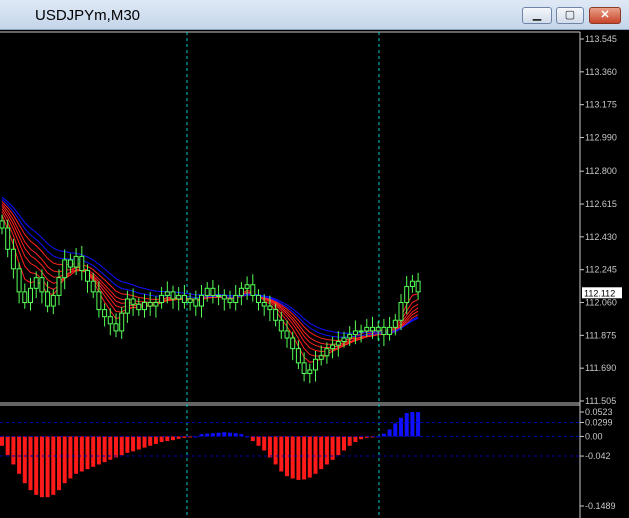  What do you see at coordinates (594, 436) in the screenshot?
I see `indicator-tick-label: 0.00` at bounding box center [594, 436].